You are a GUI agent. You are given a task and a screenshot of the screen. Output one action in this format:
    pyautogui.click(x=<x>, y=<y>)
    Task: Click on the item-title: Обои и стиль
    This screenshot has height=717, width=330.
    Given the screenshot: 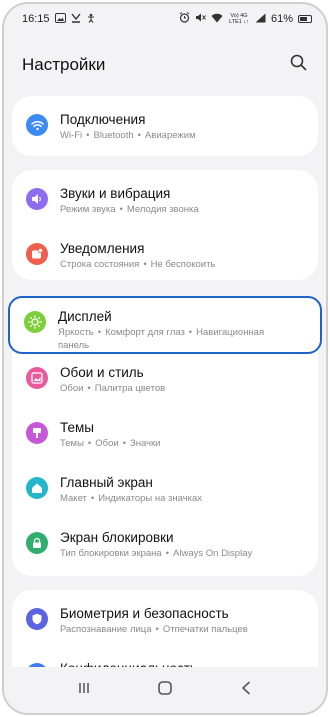 What is the action you would take?
    pyautogui.click(x=102, y=372)
    